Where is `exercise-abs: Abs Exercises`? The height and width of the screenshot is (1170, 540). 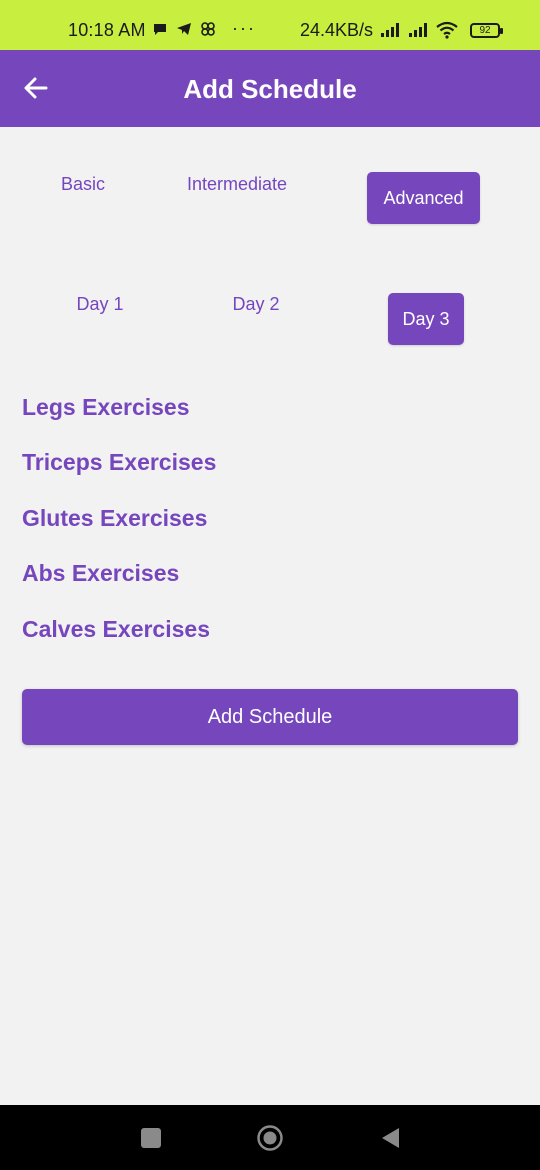 exercise-abs: Abs Exercises is located at coordinates (100, 573).